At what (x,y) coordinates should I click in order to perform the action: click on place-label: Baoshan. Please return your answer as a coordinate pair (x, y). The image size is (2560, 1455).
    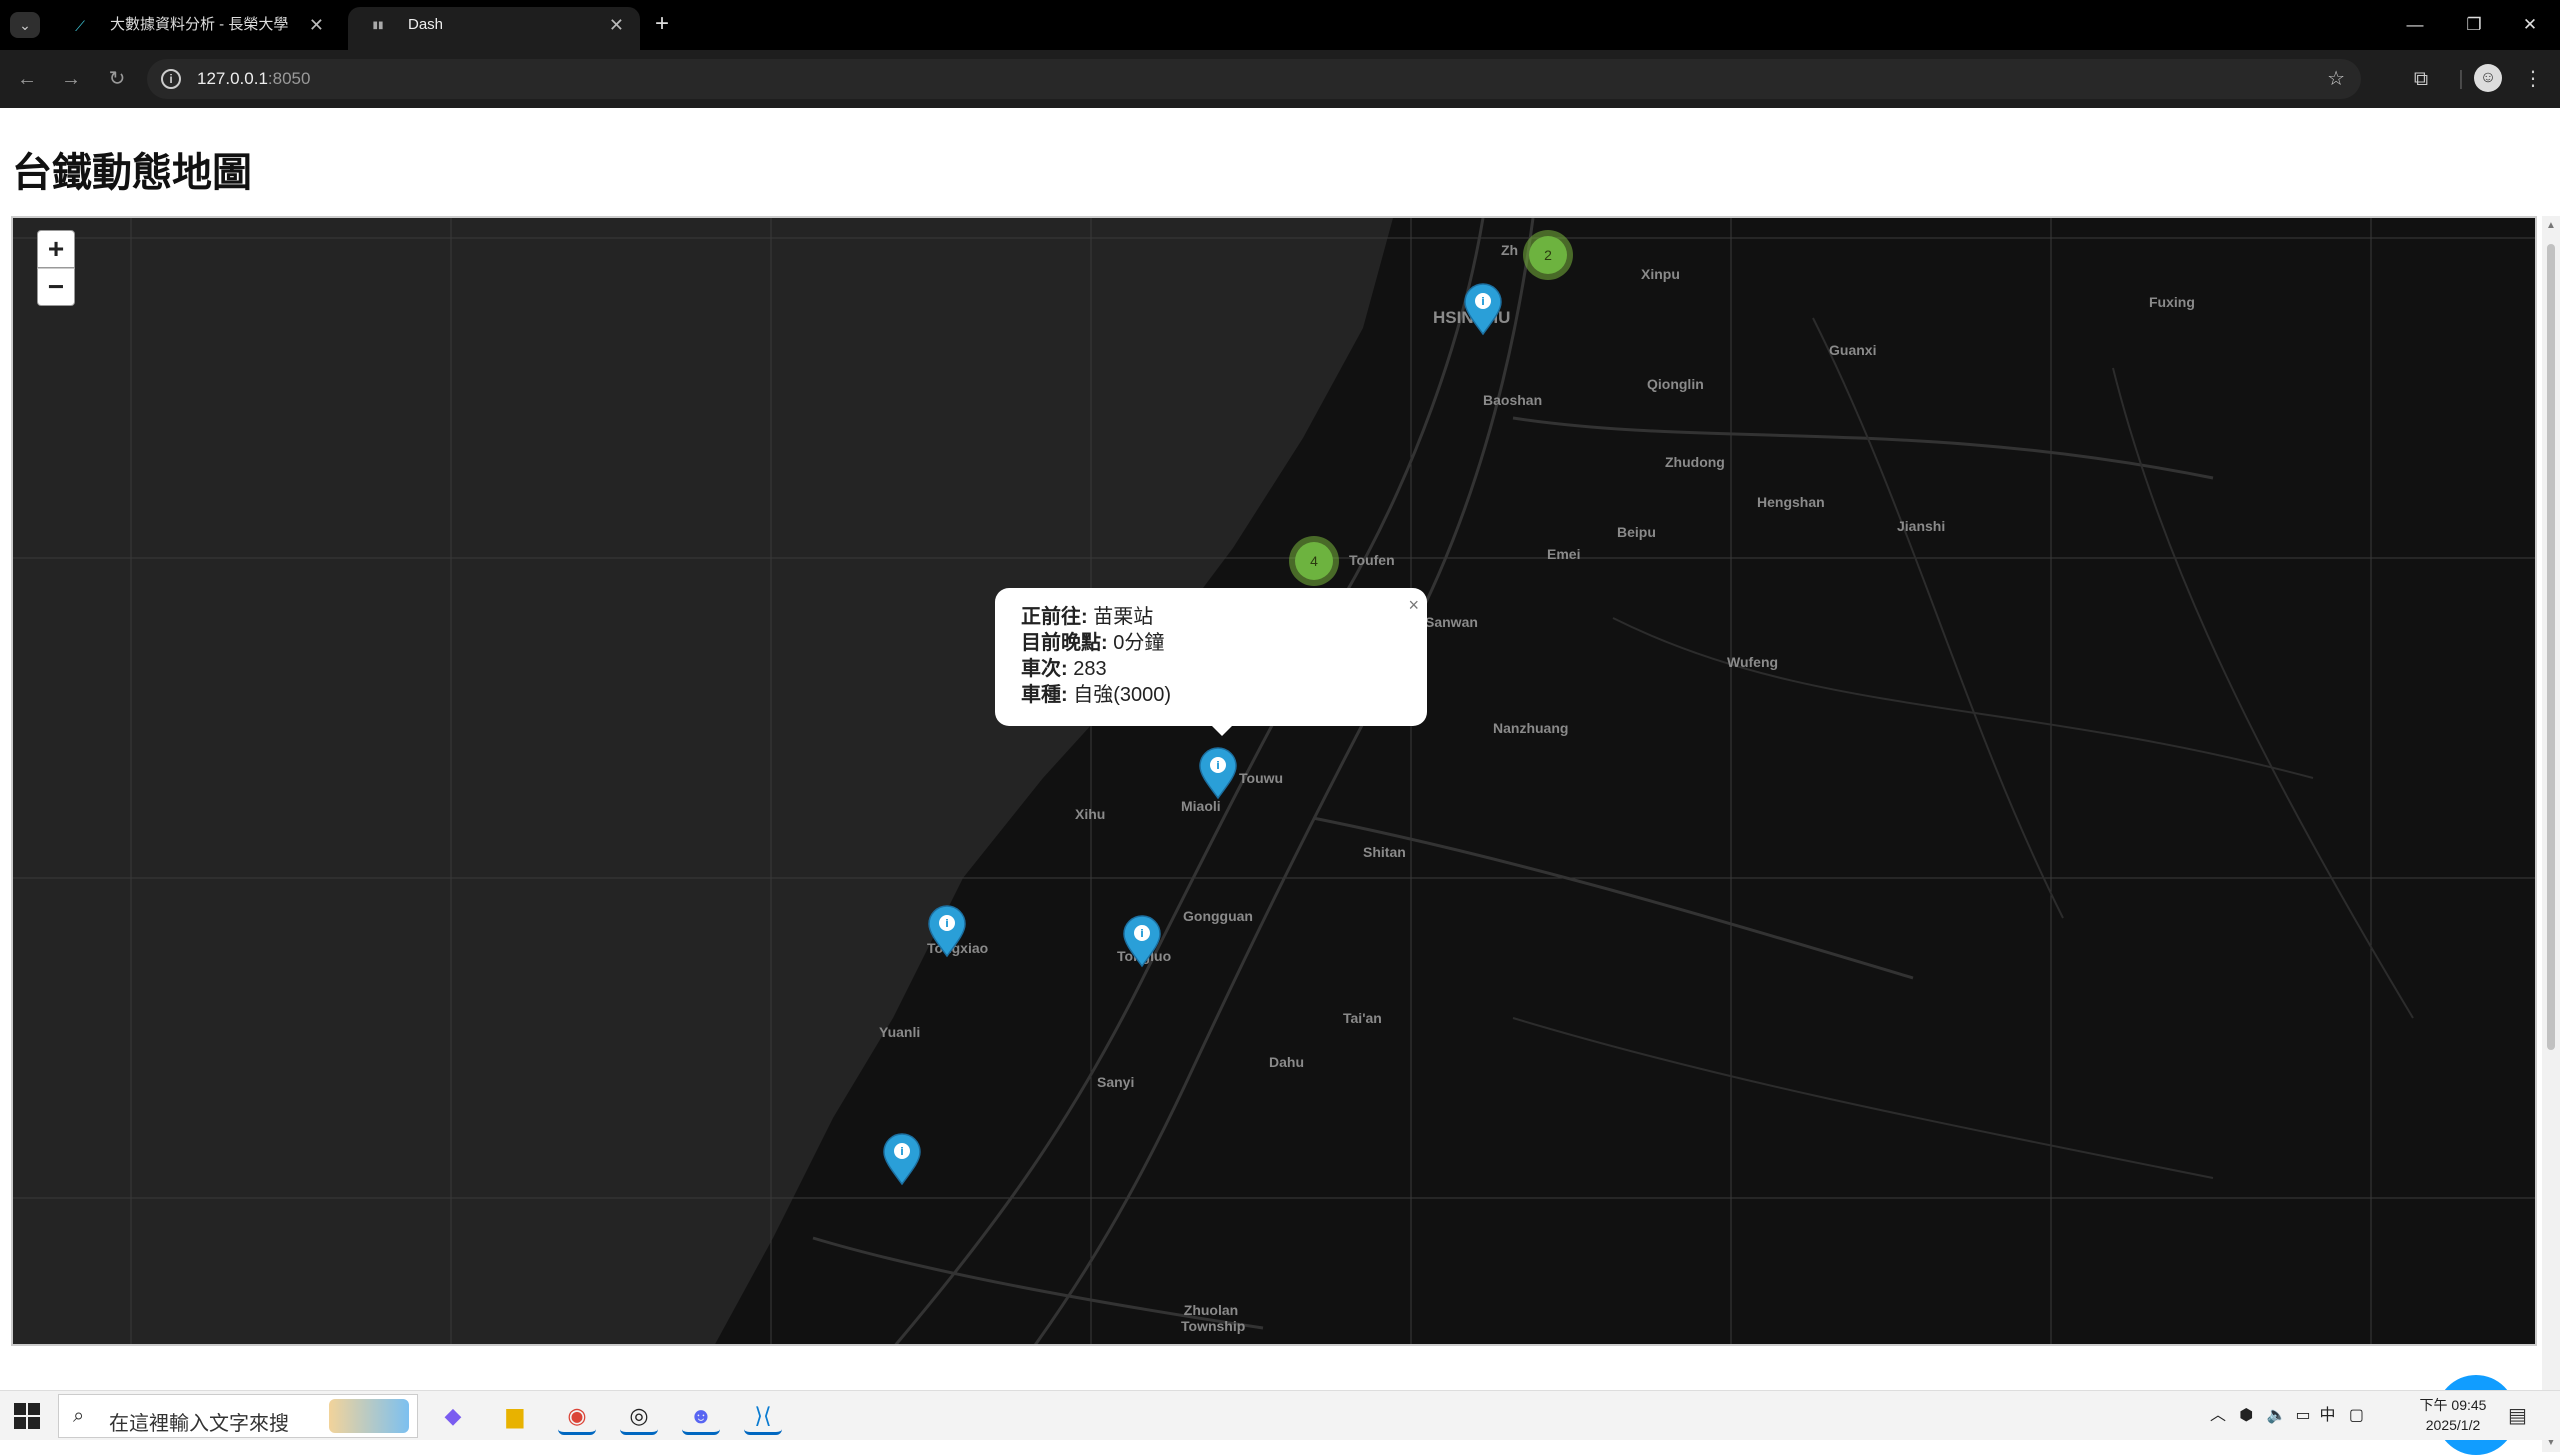
    Looking at the image, I should click on (1513, 400).